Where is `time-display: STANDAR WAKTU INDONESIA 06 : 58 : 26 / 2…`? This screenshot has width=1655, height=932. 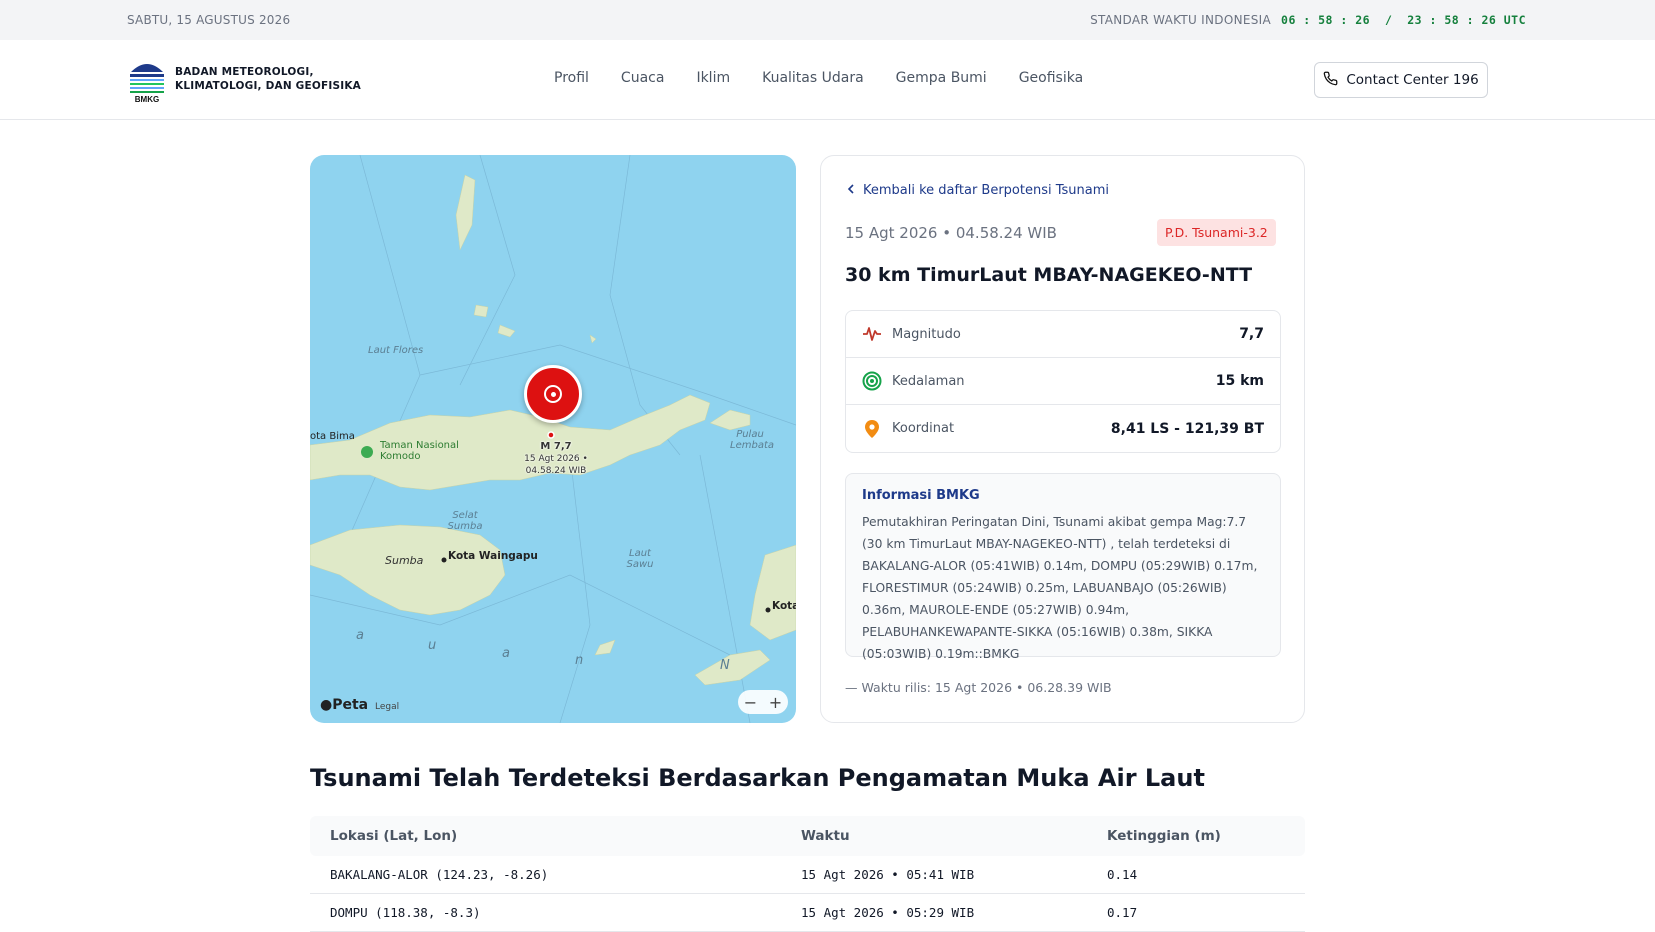
time-display: STANDAR WAKTU INDONESIA 06 : 58 : 26 / 2… is located at coordinates (1308, 20).